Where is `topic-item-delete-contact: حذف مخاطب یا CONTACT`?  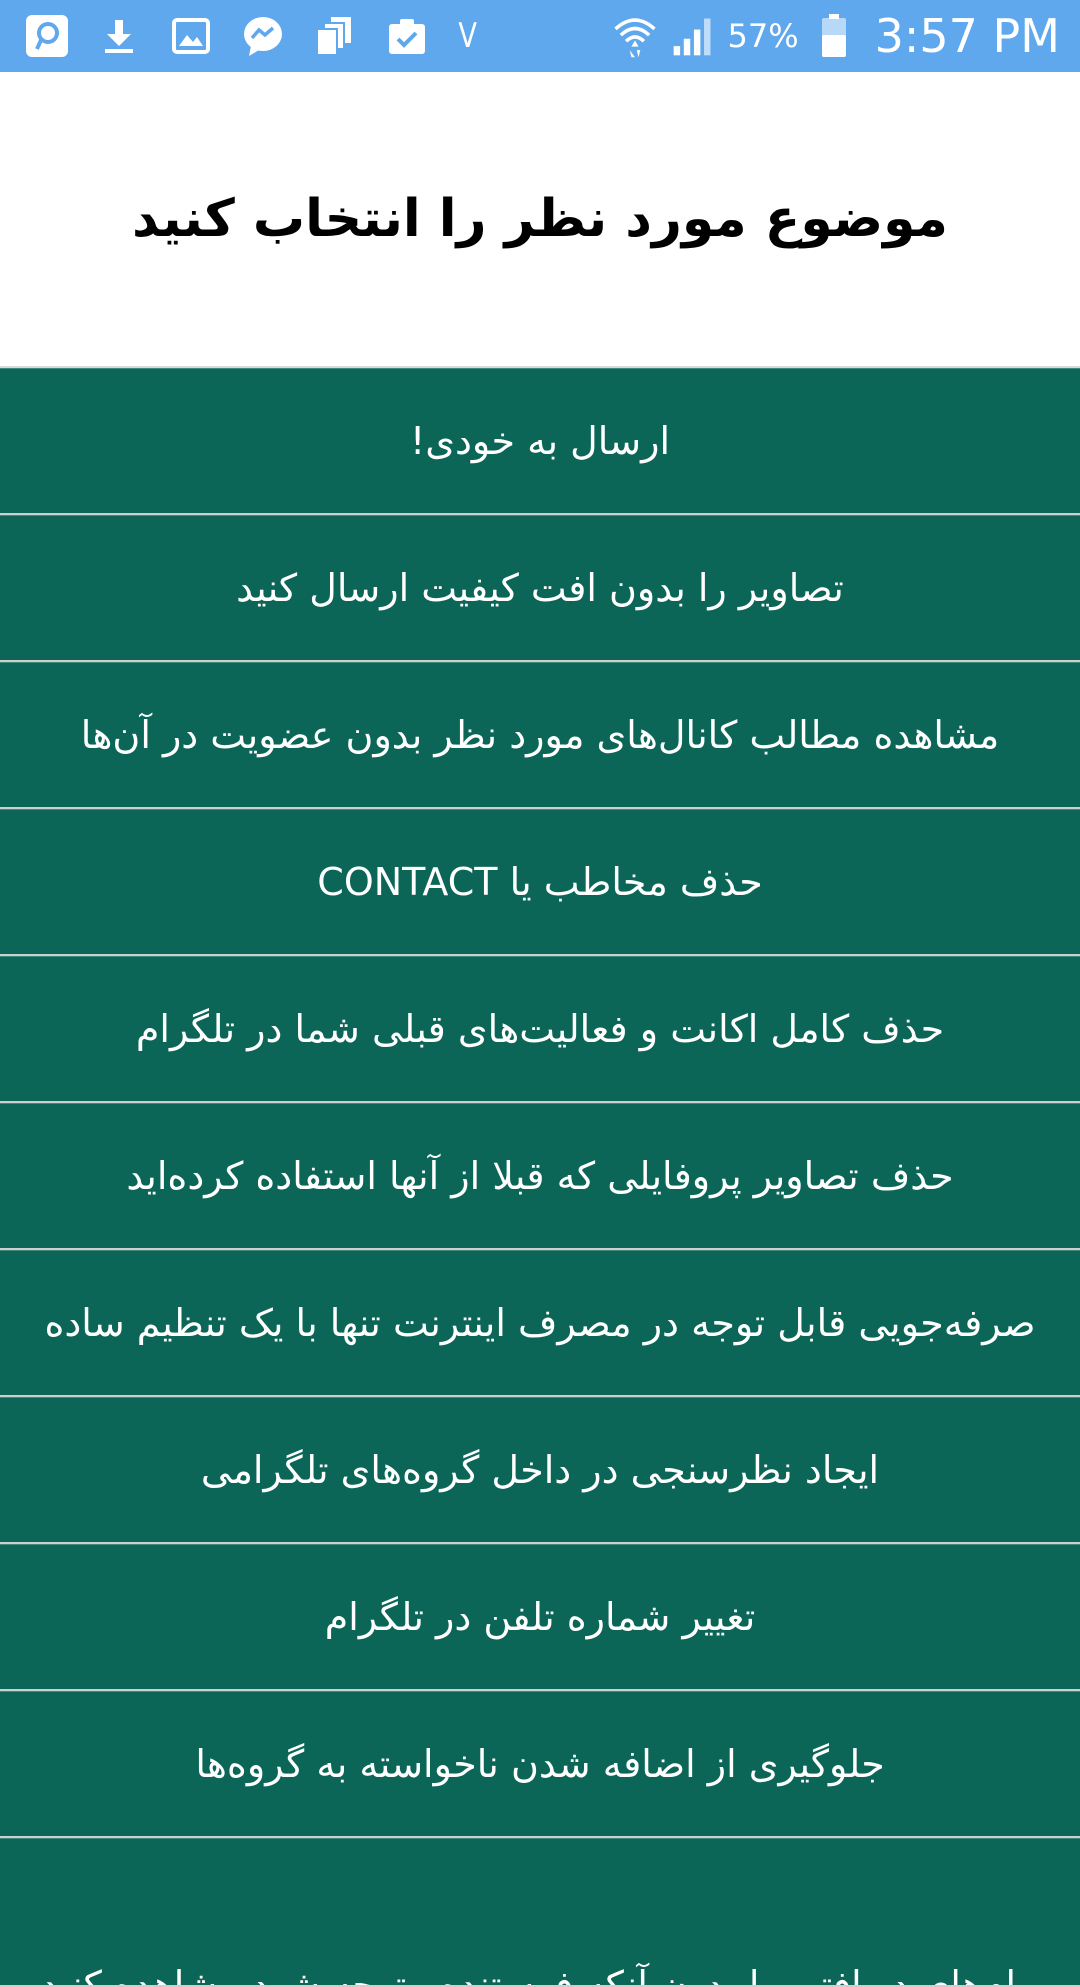
topic-item-delete-contact: حذف مخاطب یا CONTACT is located at coordinates (540, 881).